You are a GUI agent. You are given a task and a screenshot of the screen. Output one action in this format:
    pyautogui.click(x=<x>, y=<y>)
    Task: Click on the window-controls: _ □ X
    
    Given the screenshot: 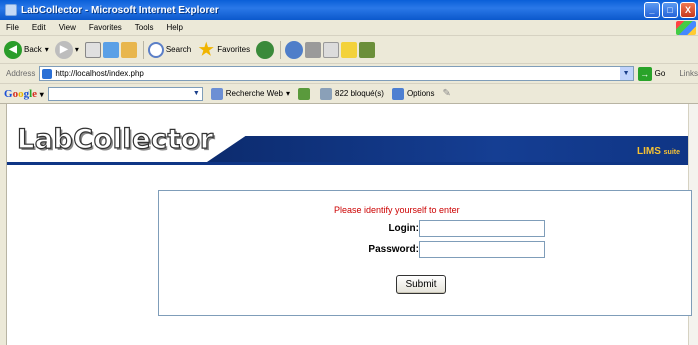 What is the action you would take?
    pyautogui.click(x=670, y=10)
    